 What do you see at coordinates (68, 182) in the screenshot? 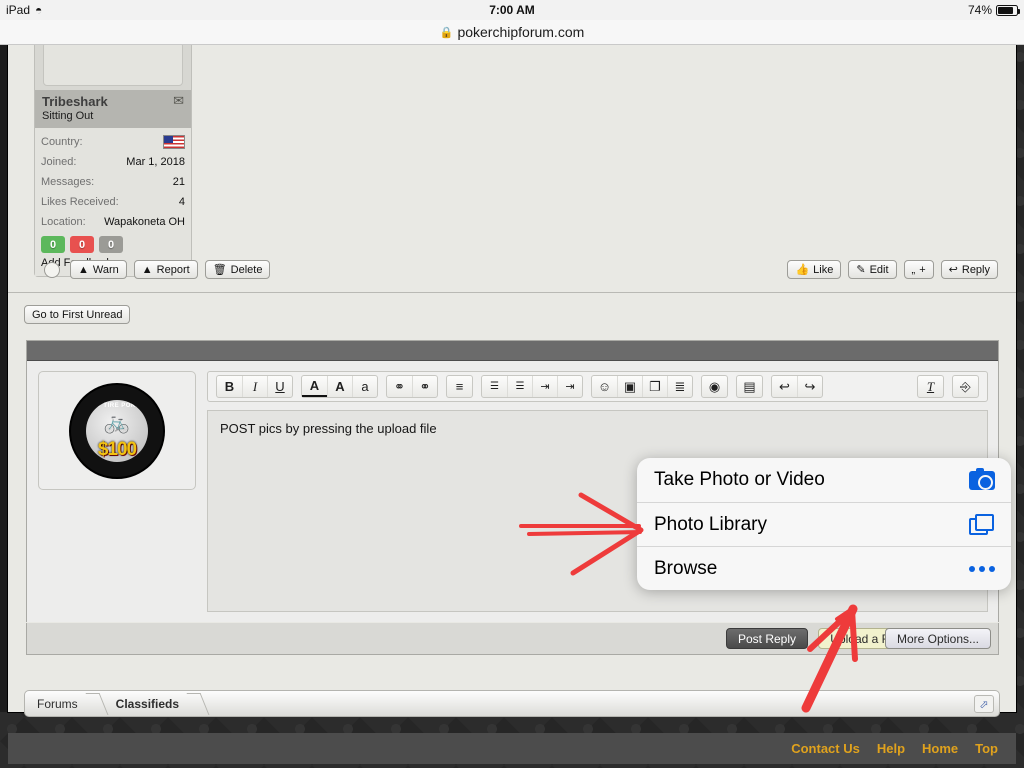
I see `stat-label: Messages:` at bounding box center [68, 182].